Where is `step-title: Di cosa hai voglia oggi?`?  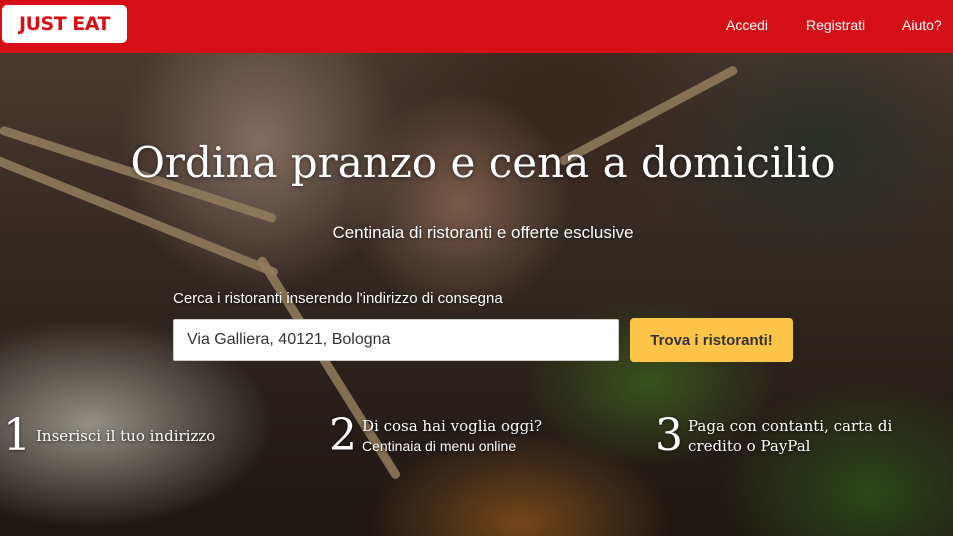 step-title: Di cosa hai voglia oggi? is located at coordinates (452, 426).